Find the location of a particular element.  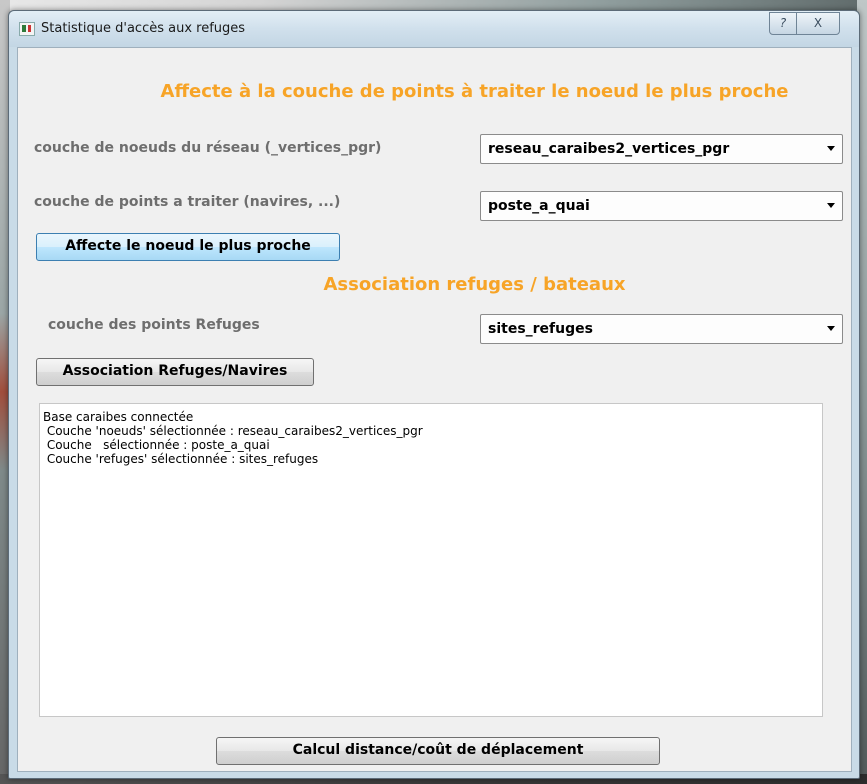

nodes-layer-value: reseau_caraibes2_vertices_pgr is located at coordinates (609, 149).